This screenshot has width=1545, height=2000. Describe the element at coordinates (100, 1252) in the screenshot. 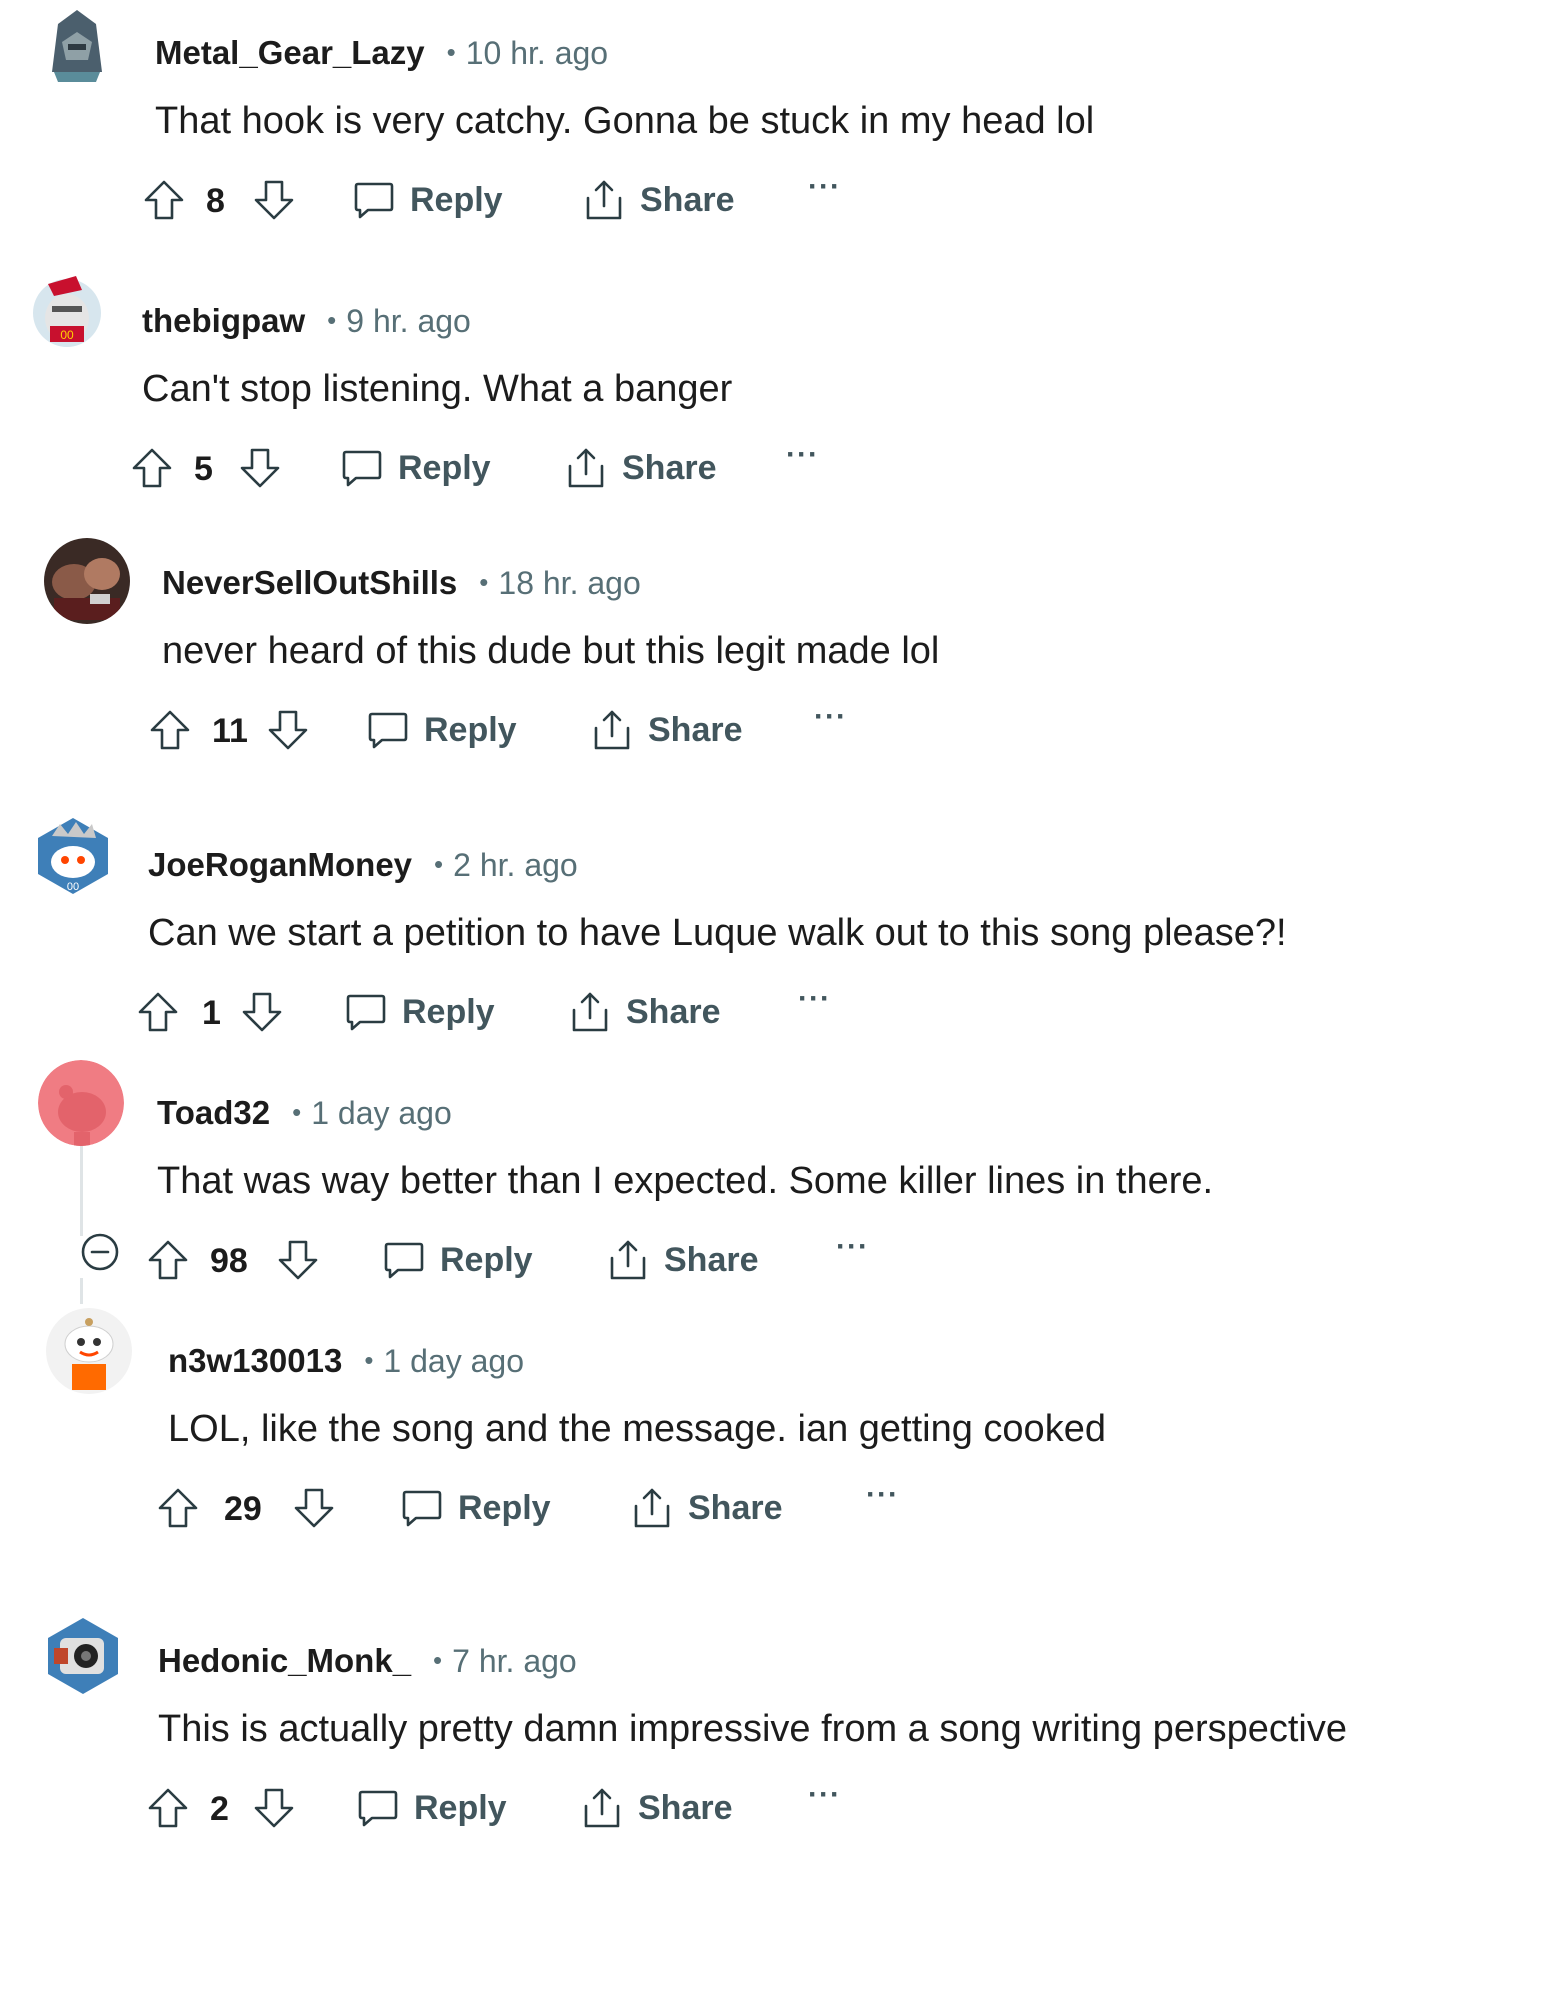

I see `collapse-thread-icon` at that location.